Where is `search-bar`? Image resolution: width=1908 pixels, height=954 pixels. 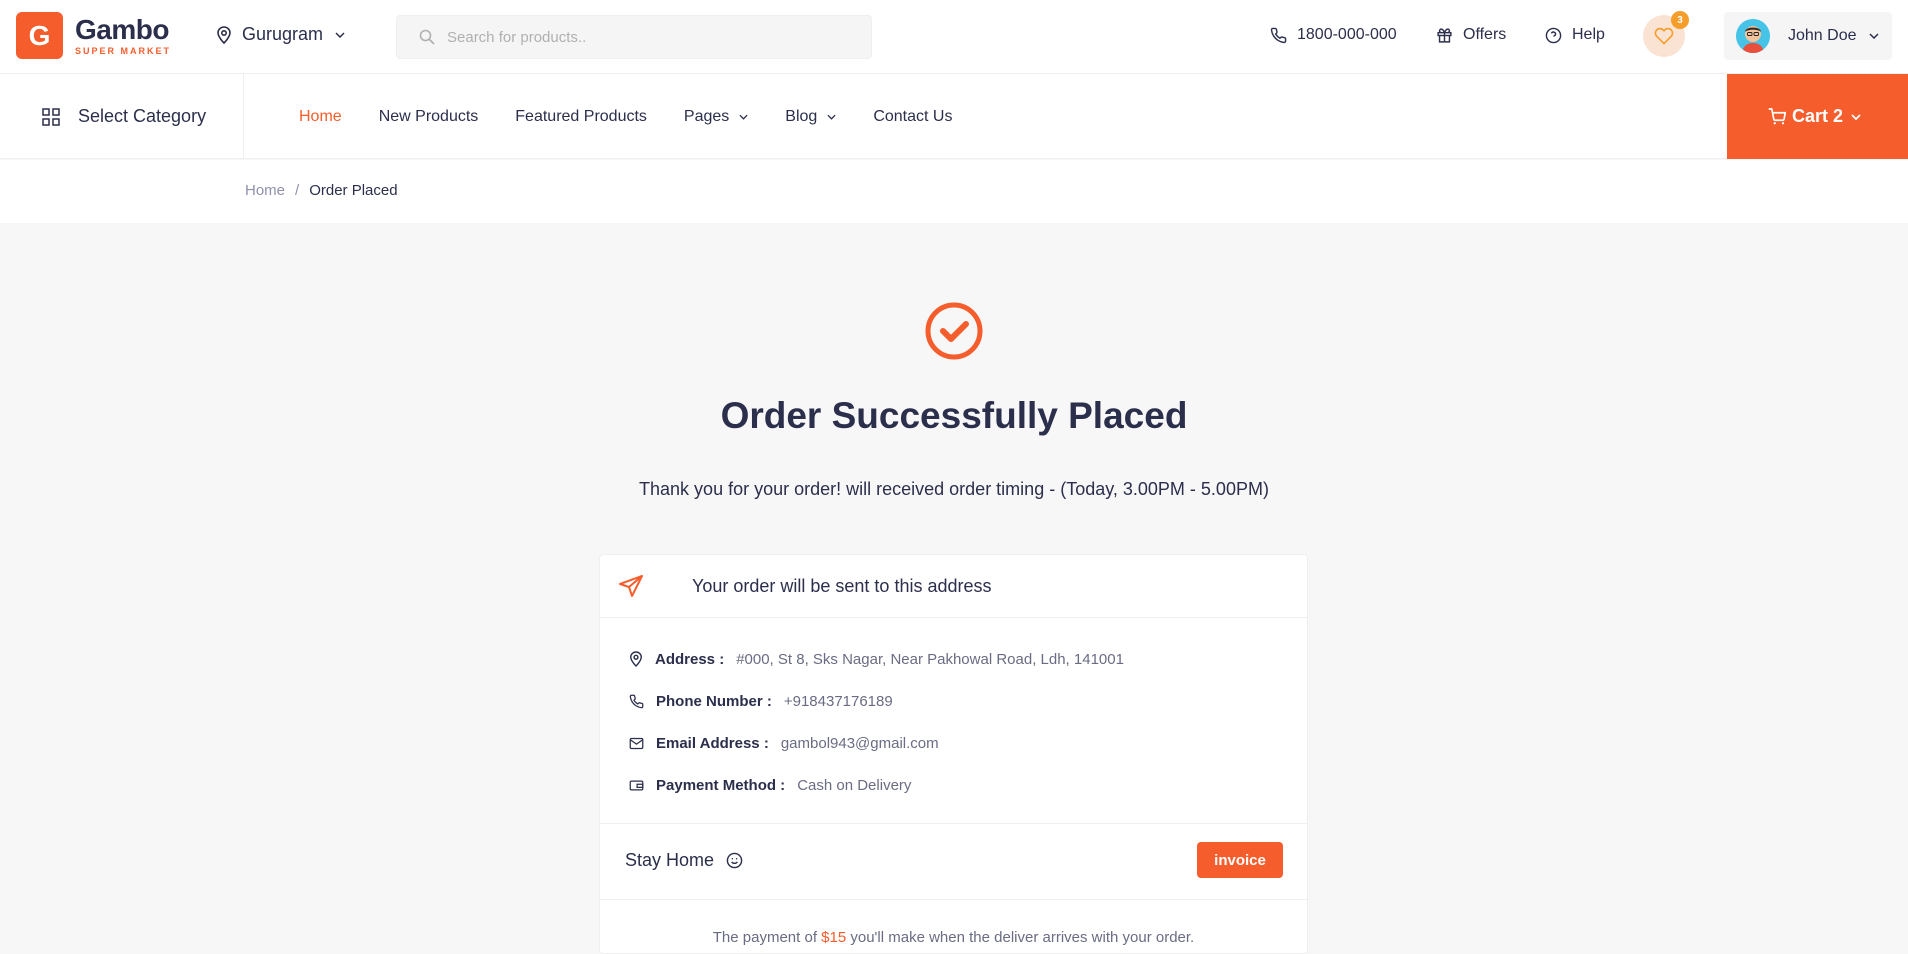 search-bar is located at coordinates (634, 37).